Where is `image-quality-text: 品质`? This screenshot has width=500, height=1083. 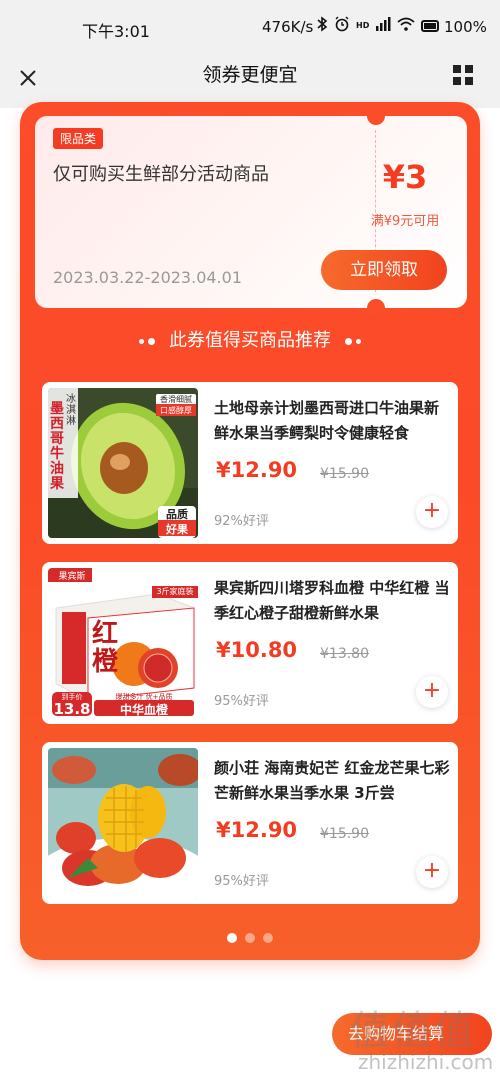
image-quality-text: 品质 is located at coordinates (177, 514).